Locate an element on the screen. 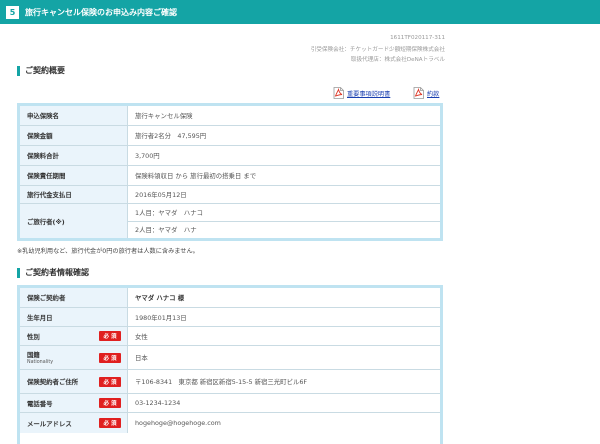 This screenshot has width=600, height=444. table-row: 旅行代金支払日 2016年05月12日 is located at coordinates (230, 195).